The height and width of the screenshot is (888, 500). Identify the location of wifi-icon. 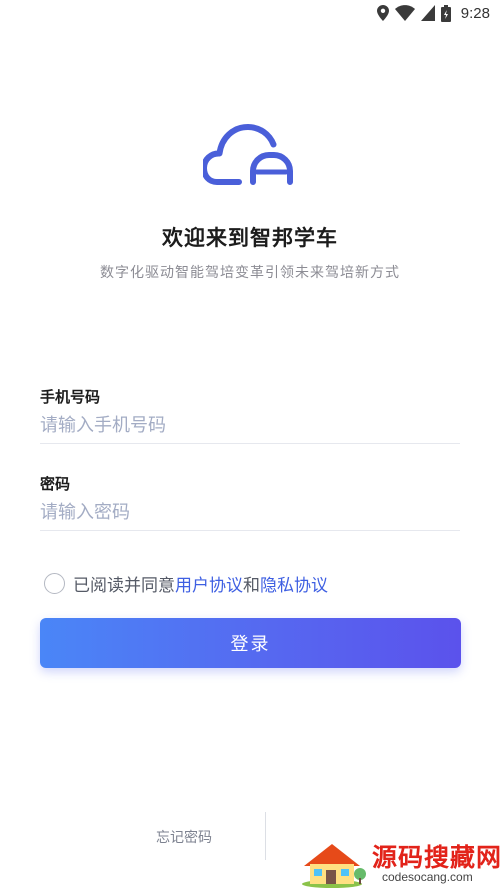
(404, 13).